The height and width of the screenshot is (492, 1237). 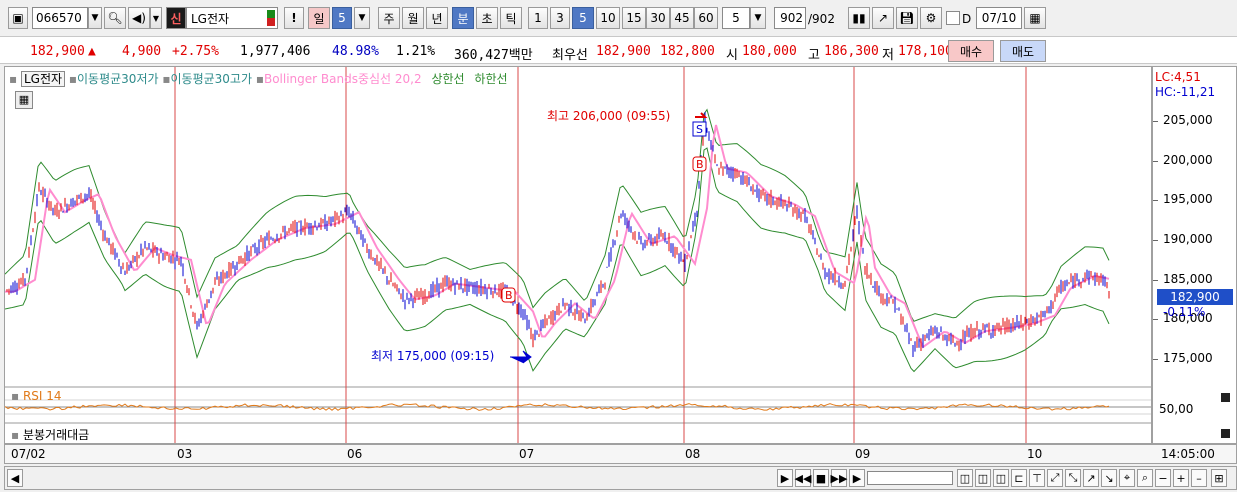 I want to click on rsi-close-icon, so click(x=1225, y=397).